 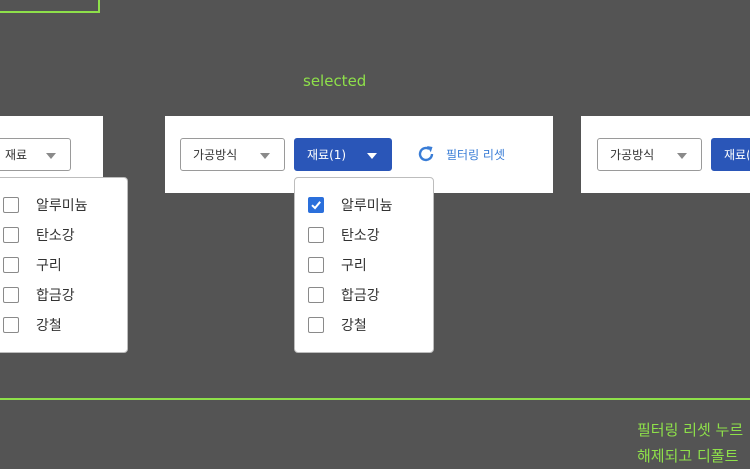 I want to click on annotation-note: 필터링 리셋 누르 해제되고 디폴트, so click(x=693, y=443).